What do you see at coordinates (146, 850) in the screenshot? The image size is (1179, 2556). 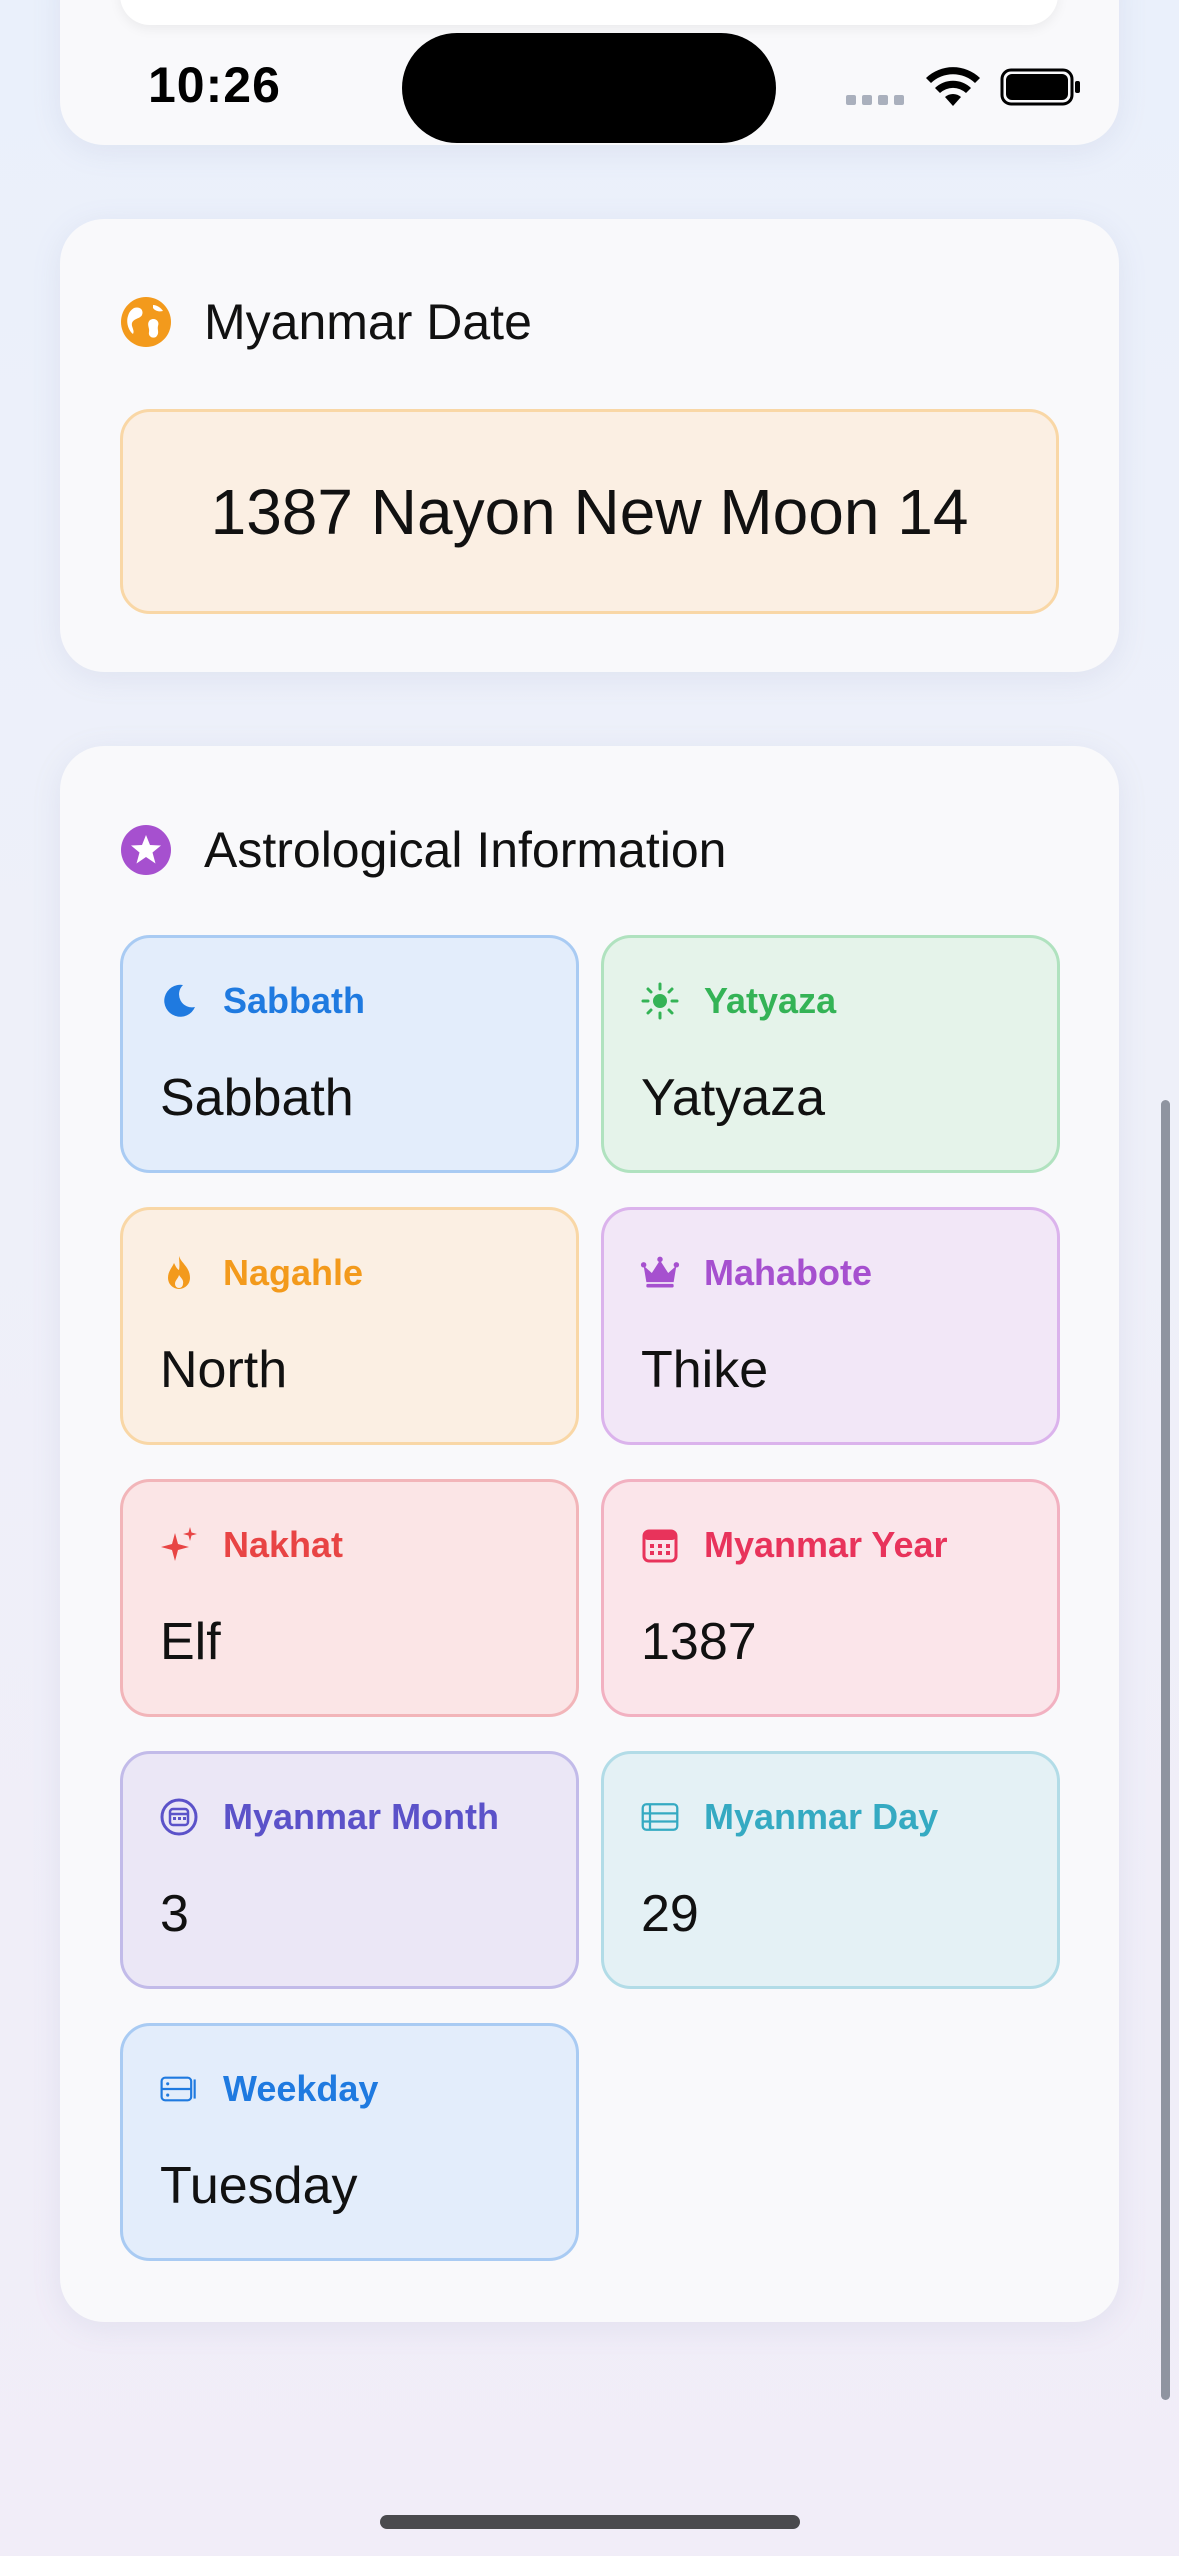 I see `star-circle-icon` at bounding box center [146, 850].